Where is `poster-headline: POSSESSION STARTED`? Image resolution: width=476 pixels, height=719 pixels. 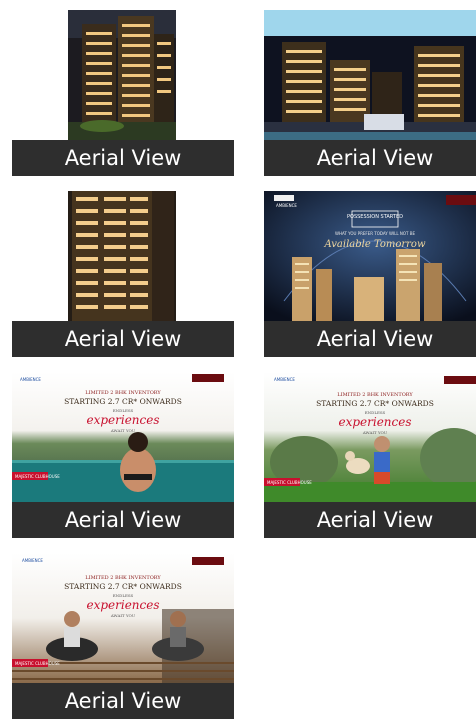 poster-headline: POSSESSION STARTED is located at coordinates (375, 217).